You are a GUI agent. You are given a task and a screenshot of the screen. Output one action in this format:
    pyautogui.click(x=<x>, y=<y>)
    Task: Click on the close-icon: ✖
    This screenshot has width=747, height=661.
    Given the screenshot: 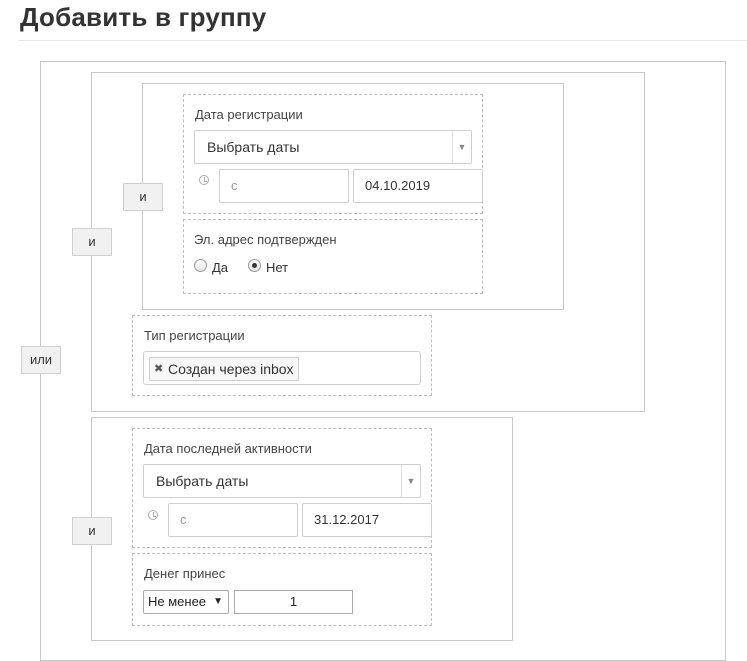 What is the action you would take?
    pyautogui.click(x=158, y=369)
    